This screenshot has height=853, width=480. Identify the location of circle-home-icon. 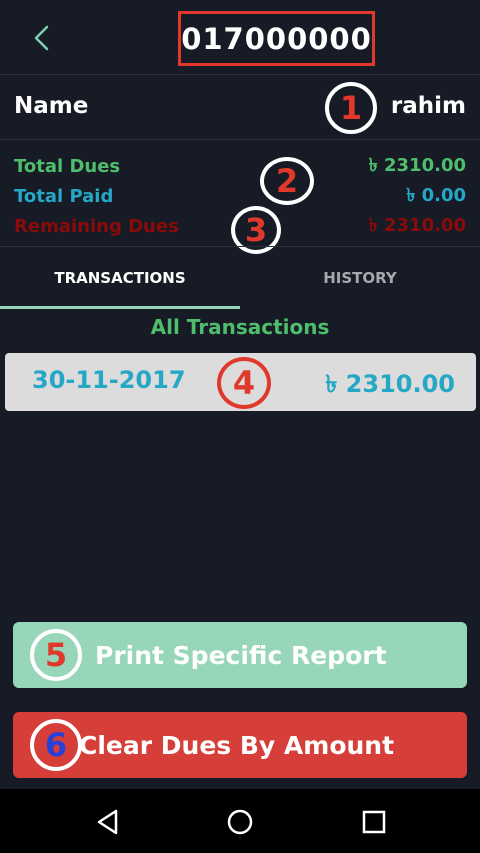
(240, 822).